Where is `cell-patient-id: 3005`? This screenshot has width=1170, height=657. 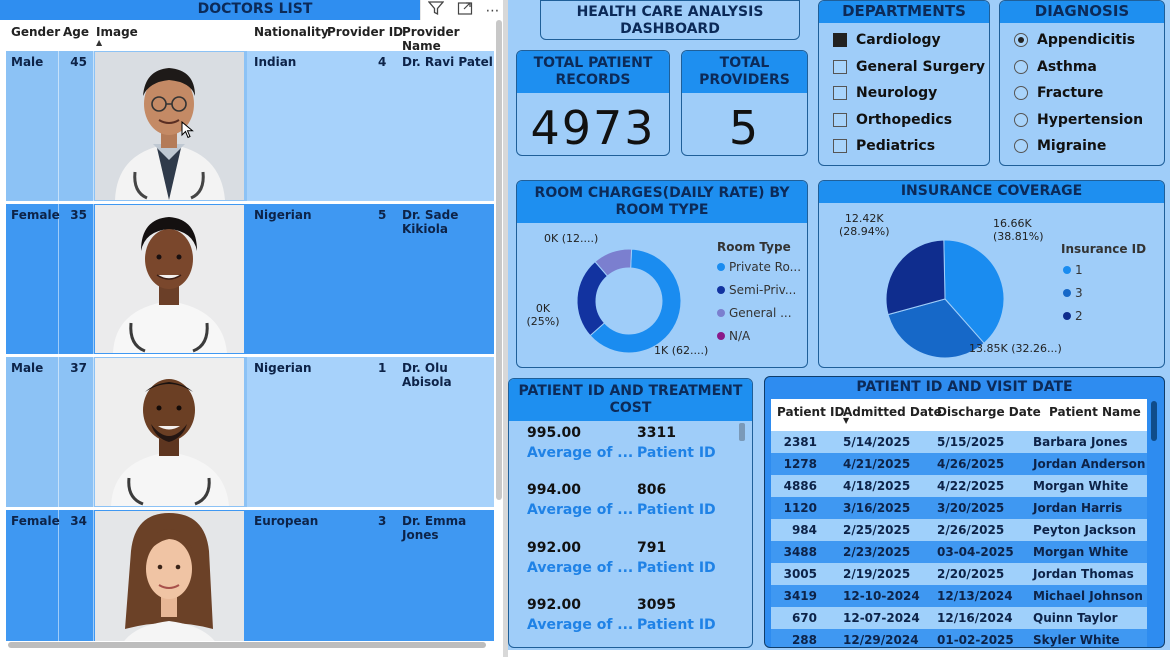 cell-patient-id: 3005 is located at coordinates (800, 574).